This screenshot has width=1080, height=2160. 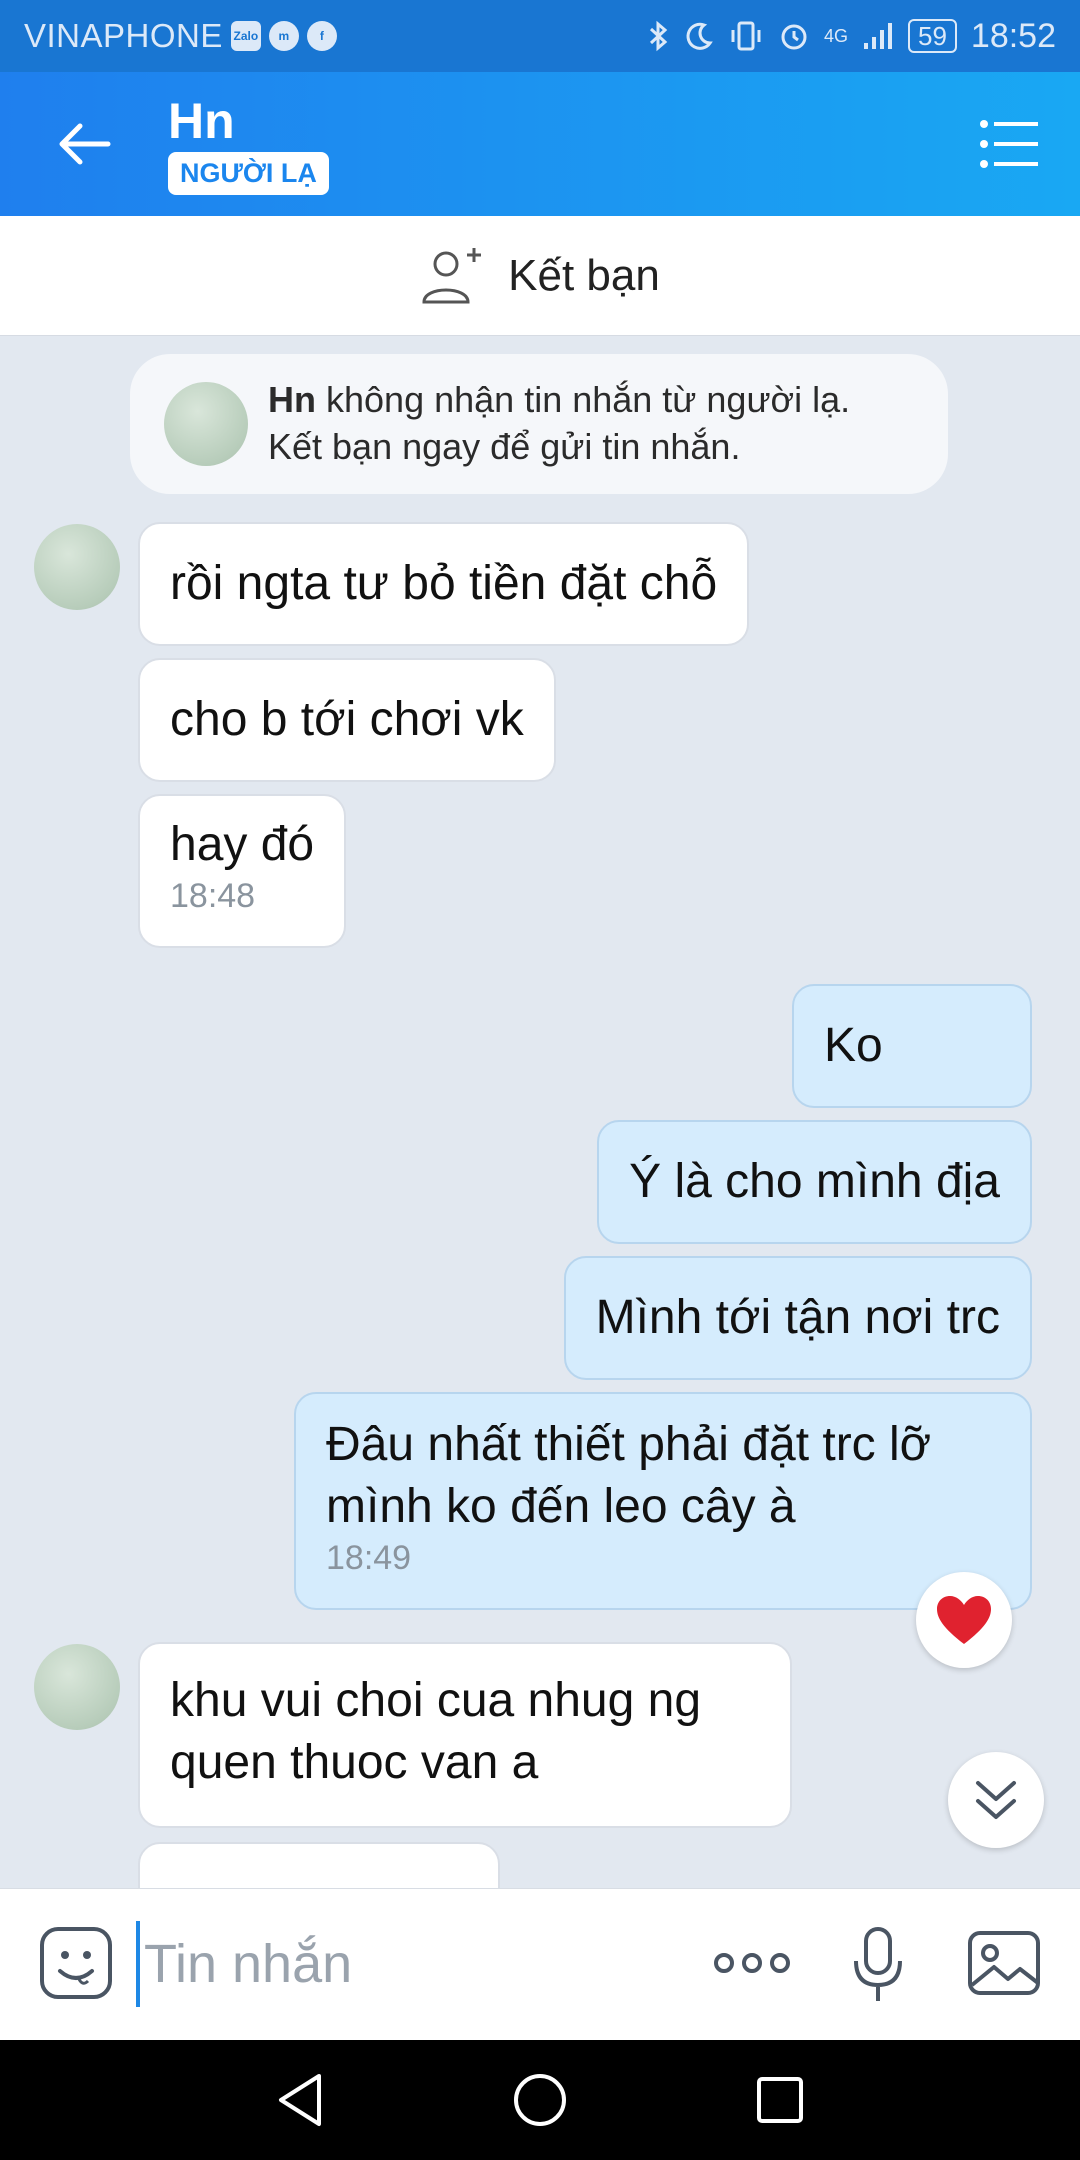 I want to click on message-bubble-outgoing: Mình tới tận nơi trc, so click(x=797, y=1318).